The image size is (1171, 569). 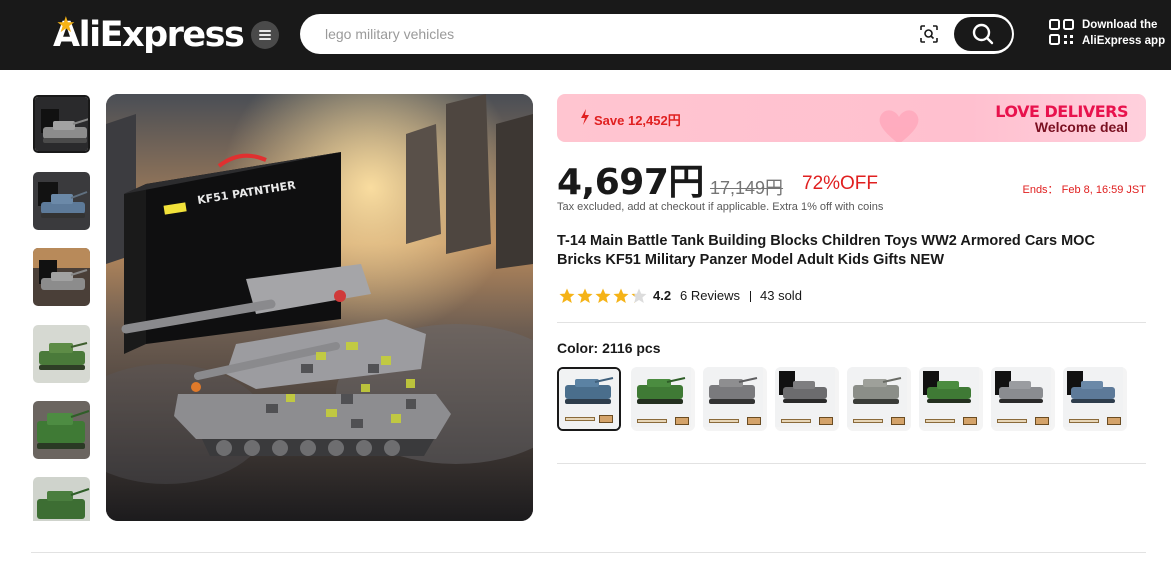 I want to click on menu-button, so click(x=265, y=35).